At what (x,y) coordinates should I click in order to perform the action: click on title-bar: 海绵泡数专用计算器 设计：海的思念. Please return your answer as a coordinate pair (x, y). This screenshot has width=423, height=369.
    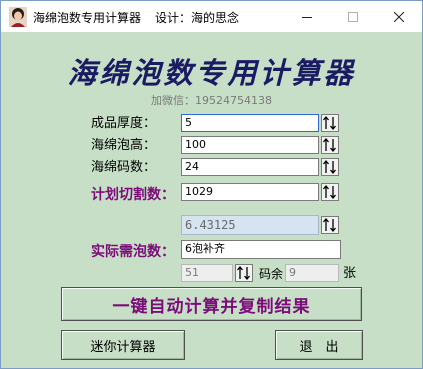
    Looking at the image, I should click on (211, 16).